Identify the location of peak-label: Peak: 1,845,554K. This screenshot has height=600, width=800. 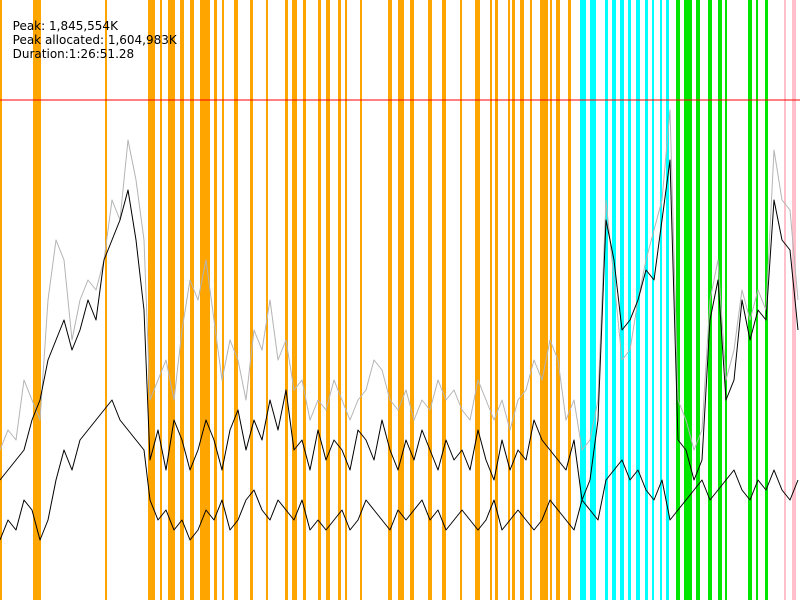
(65, 26).